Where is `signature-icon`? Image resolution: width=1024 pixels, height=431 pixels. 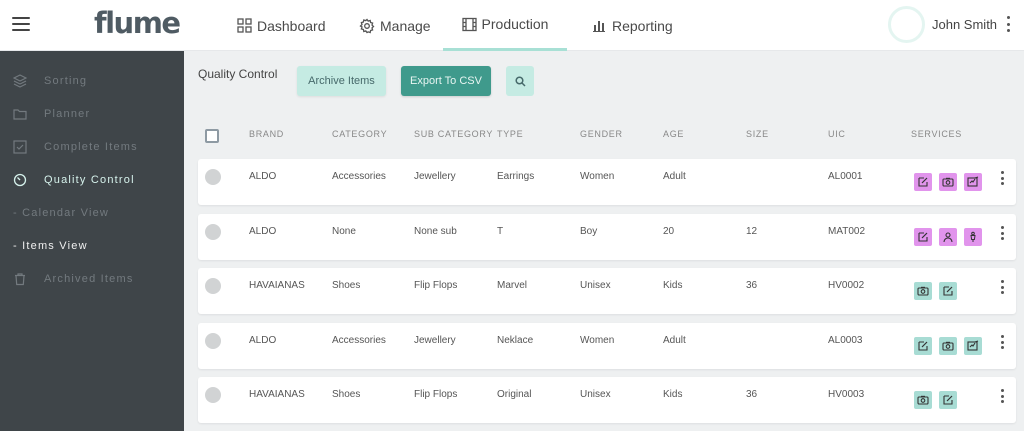
signature-icon is located at coordinates (973, 181).